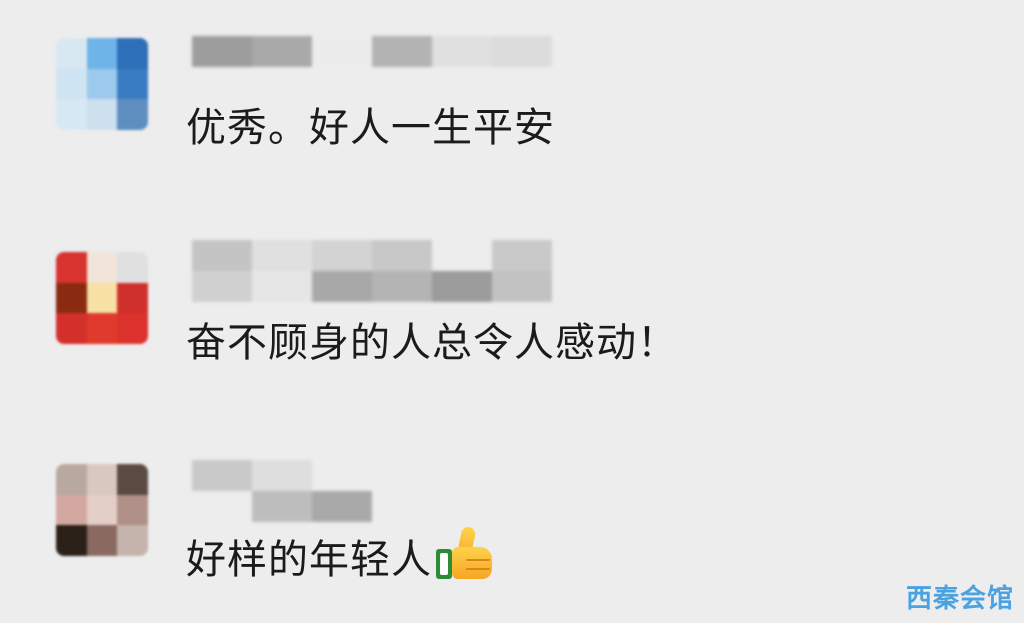 The width and height of the screenshot is (1024, 623). Describe the element at coordinates (370, 128) in the screenshot. I see `comment-text: 优秀。好人一生平安` at that location.